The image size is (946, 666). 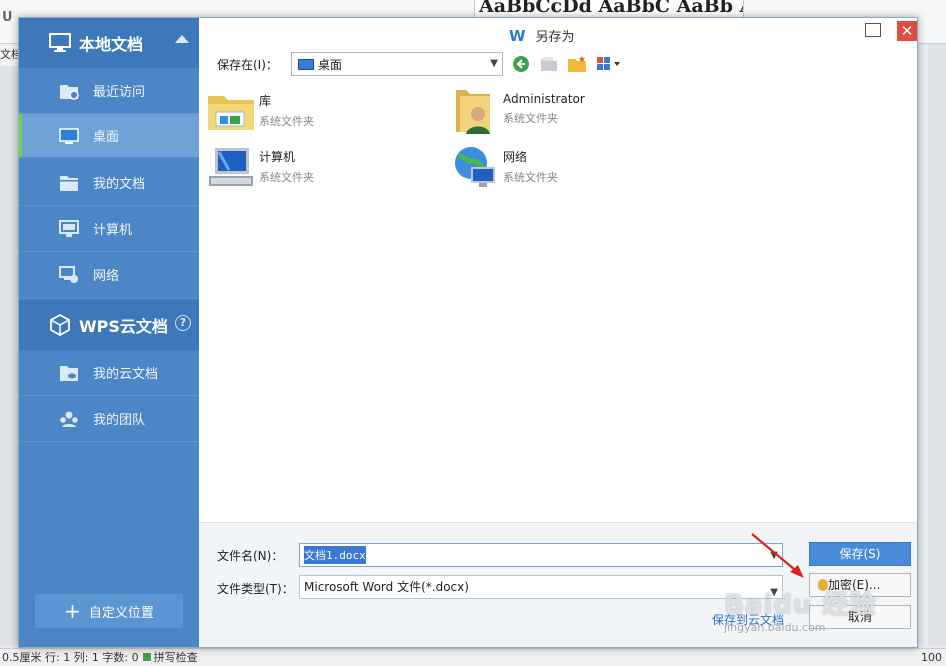 I want to click on recent-folder-icon, so click(x=69, y=91).